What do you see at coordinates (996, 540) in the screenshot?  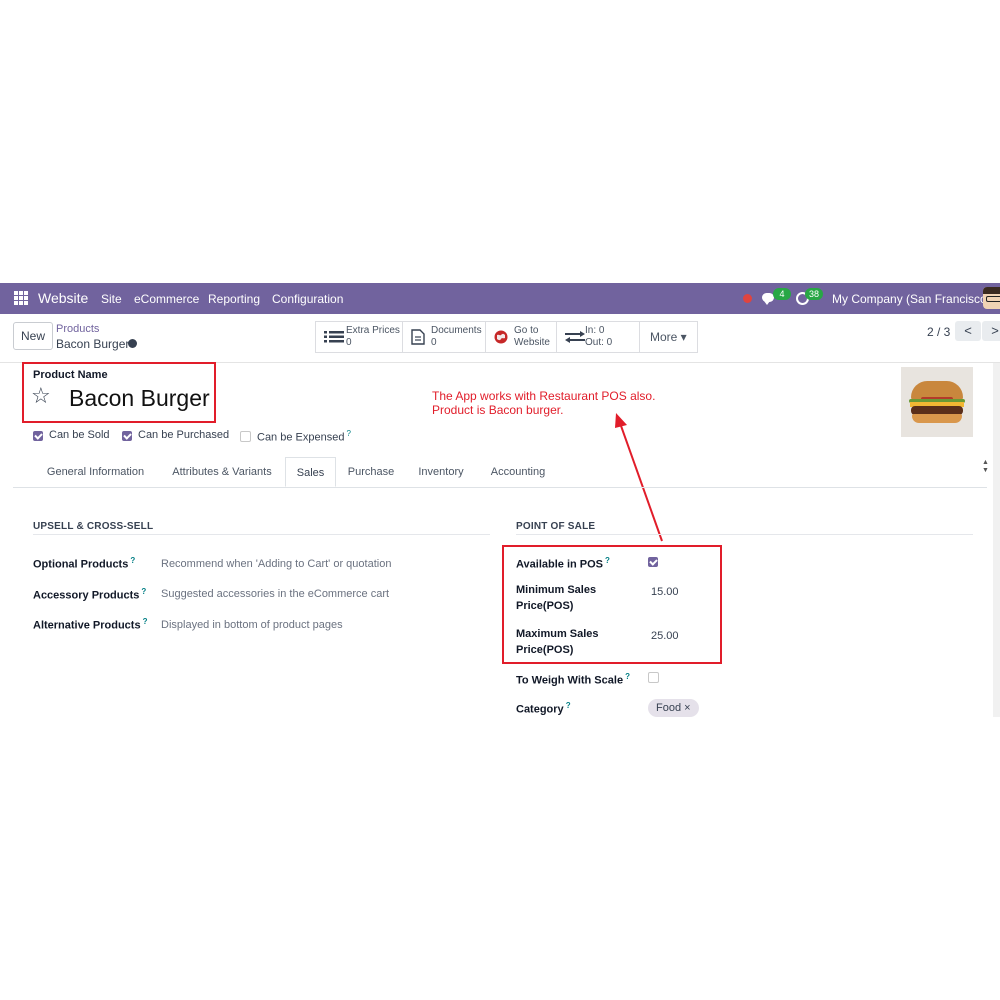 I see `form-scrollbar` at bounding box center [996, 540].